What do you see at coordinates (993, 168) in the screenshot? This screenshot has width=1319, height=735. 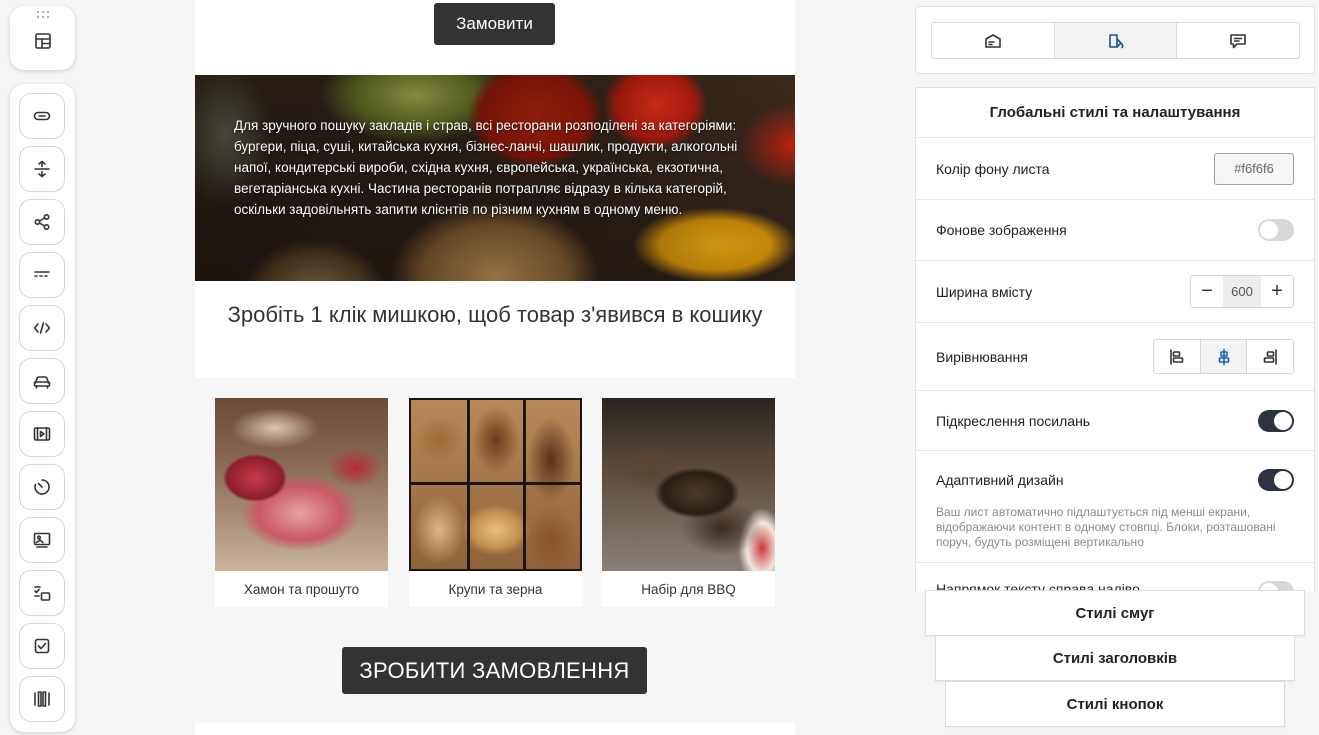 I see `bg-color-label: Колір фону листа` at bounding box center [993, 168].